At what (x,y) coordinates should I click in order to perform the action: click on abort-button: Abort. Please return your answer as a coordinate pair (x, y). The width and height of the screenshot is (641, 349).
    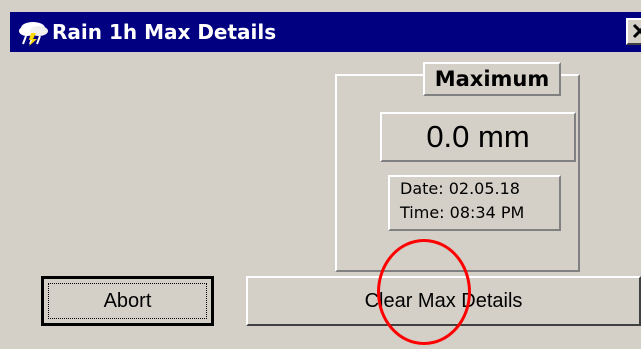
    Looking at the image, I should click on (127, 301).